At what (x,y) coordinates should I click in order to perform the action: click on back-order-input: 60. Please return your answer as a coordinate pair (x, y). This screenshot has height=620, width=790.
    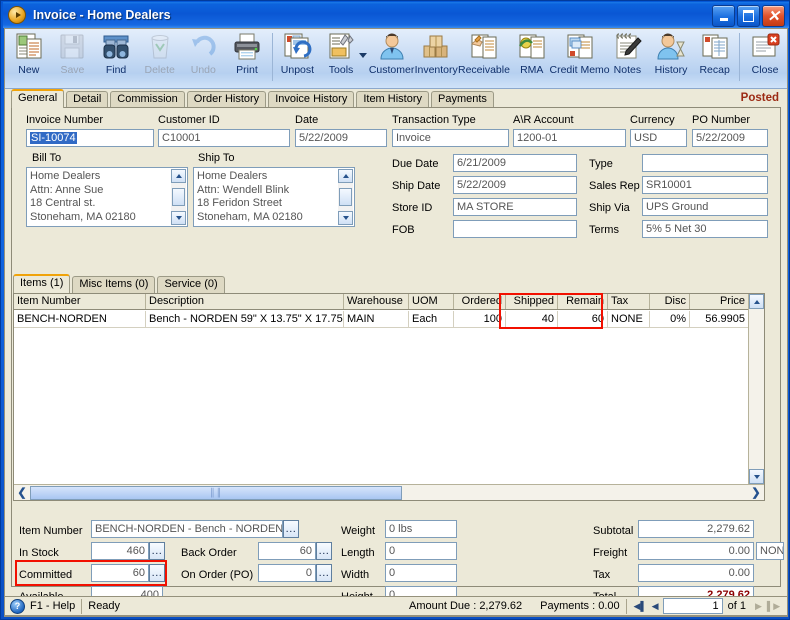
    Looking at the image, I should click on (287, 551).